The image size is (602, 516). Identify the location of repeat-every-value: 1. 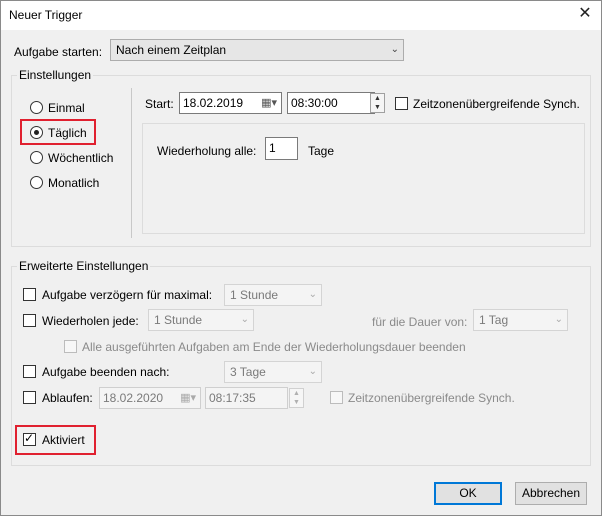
(272, 148).